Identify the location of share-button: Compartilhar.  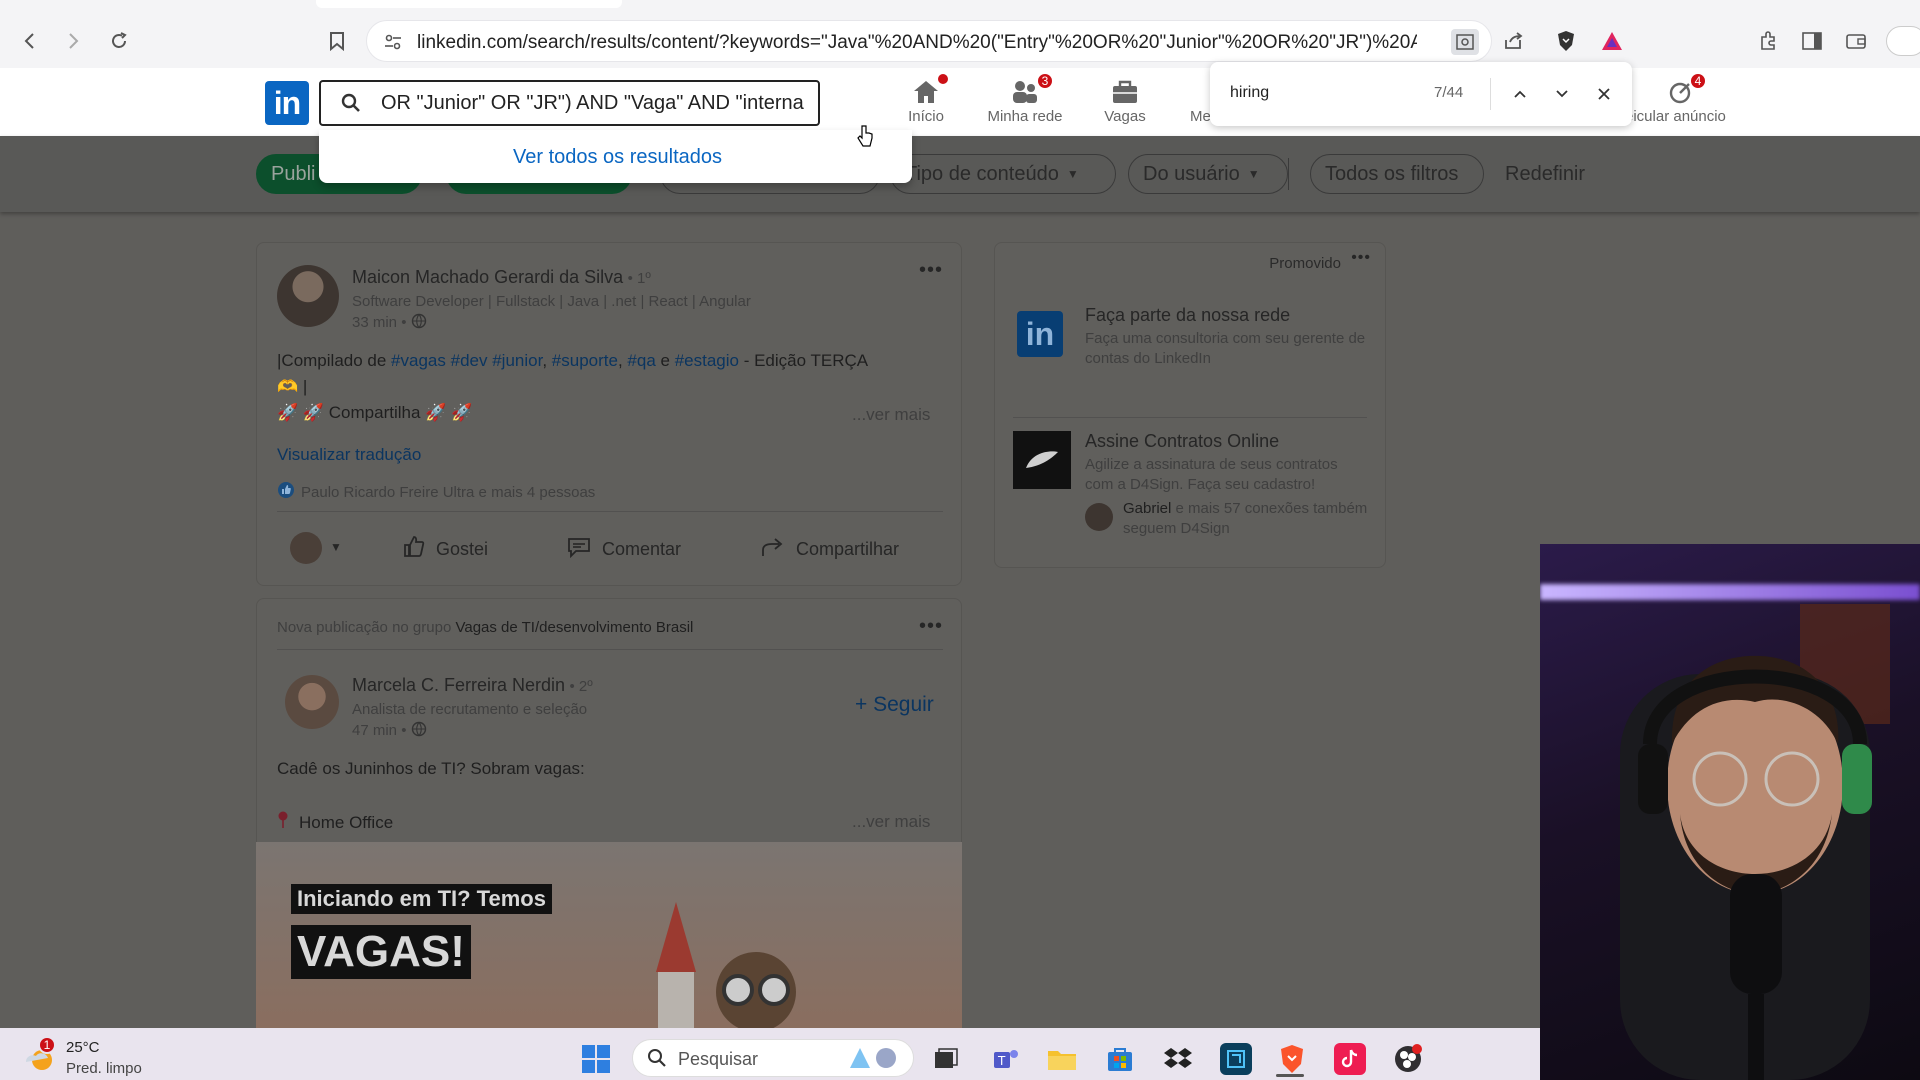
(829, 549).